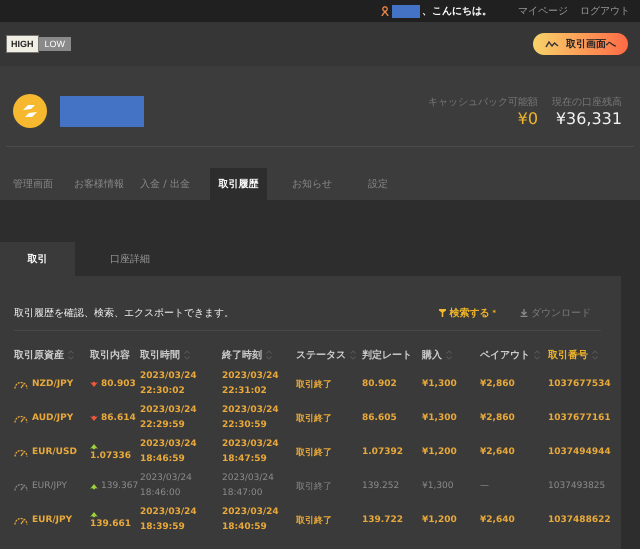 This screenshot has width=640, height=549. What do you see at coordinates (37, 259) in the screenshot?
I see `sub-tab: 取引` at bounding box center [37, 259].